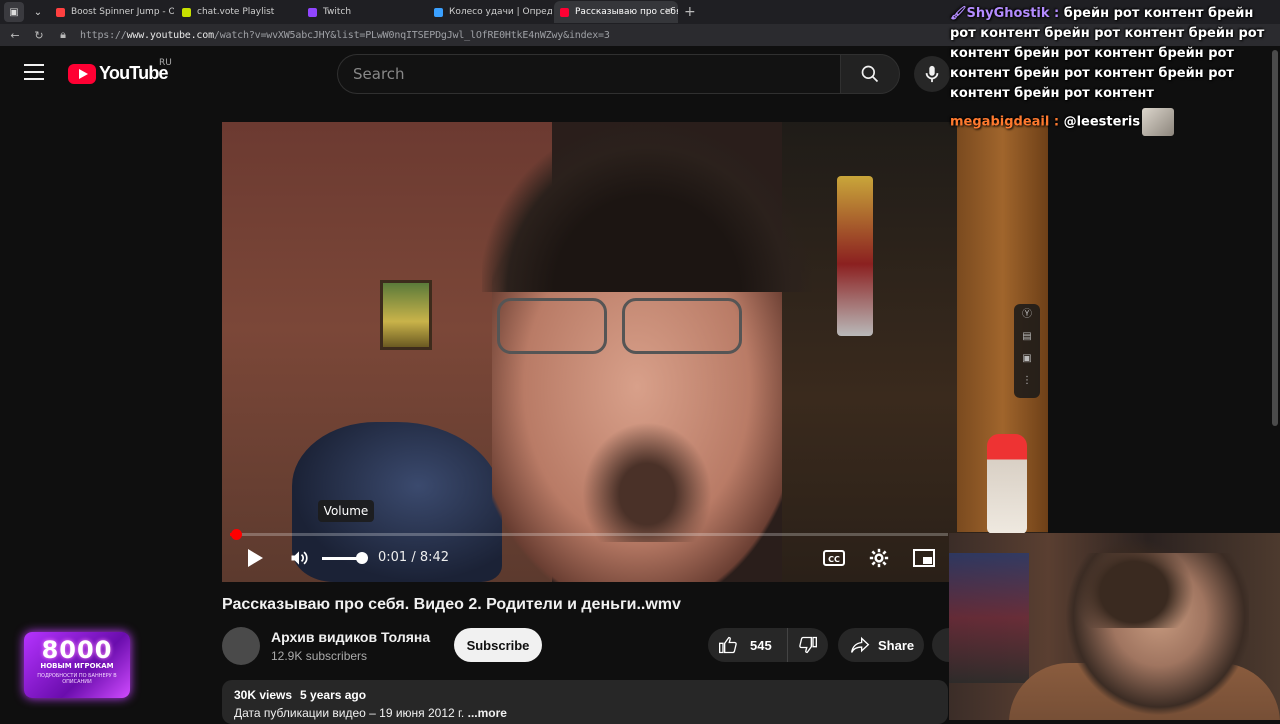  I want to click on view-count: 30K views, so click(263, 695).